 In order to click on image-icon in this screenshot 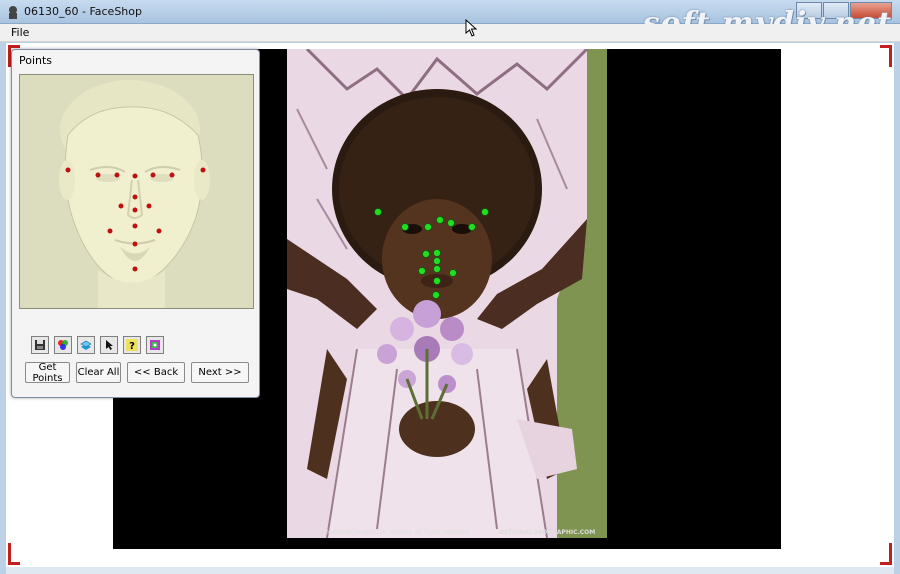, I will do `click(155, 345)`.